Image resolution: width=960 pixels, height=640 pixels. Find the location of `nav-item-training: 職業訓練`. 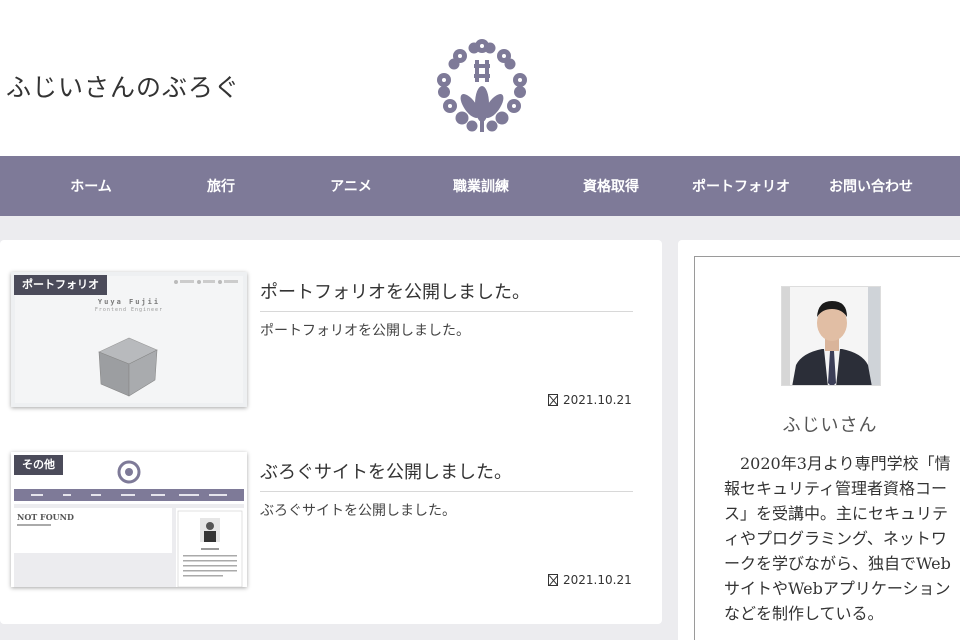

nav-item-training: 職業訓練 is located at coordinates (481, 186).